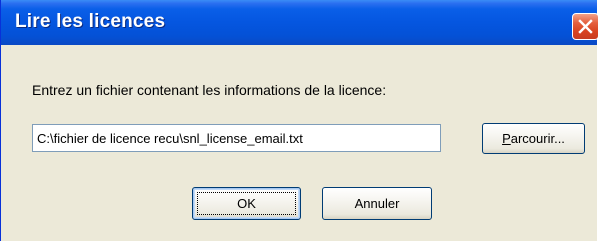 The height and width of the screenshot is (241, 598). I want to click on license-file-path-input, so click(236, 138).